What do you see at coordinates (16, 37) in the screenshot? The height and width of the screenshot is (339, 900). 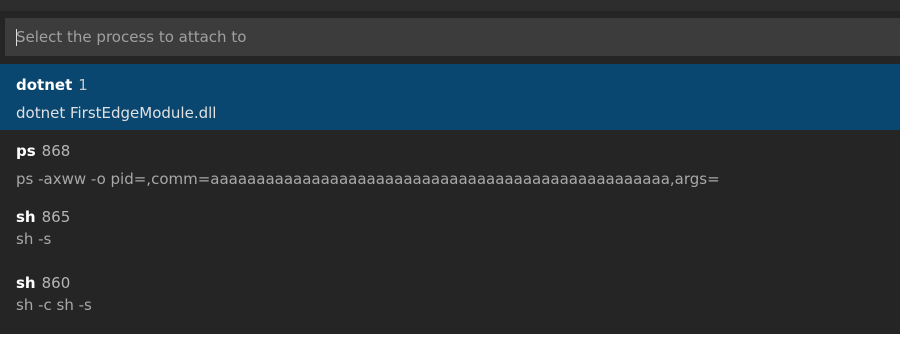 I see `text-cursor` at bounding box center [16, 37].